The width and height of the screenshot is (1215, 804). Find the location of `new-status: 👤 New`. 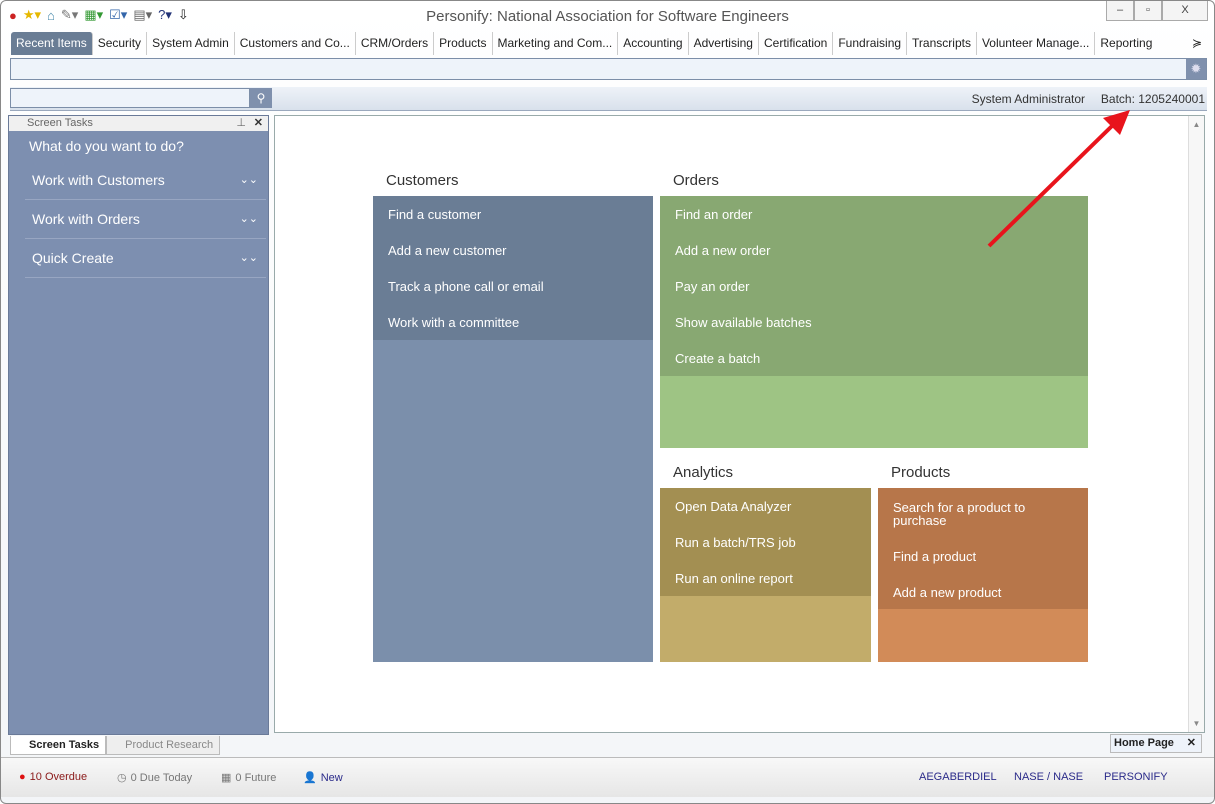

new-status: 👤 New is located at coordinates (323, 778).